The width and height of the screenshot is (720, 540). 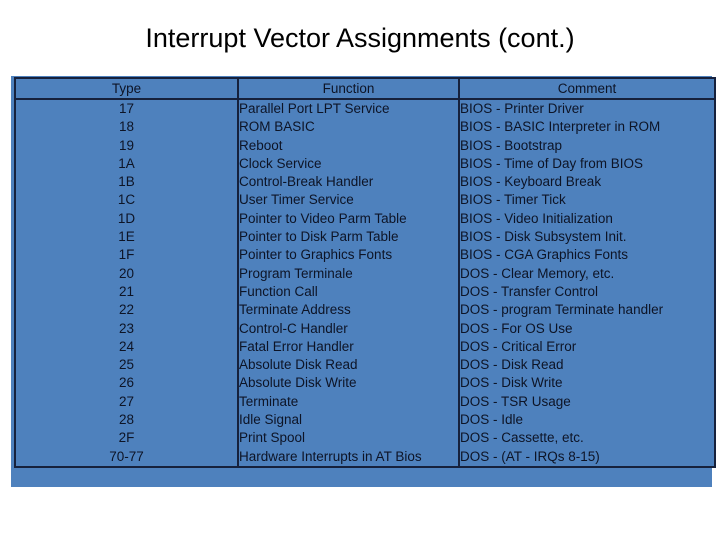 What do you see at coordinates (348, 402) in the screenshot?
I see `cell-function: Terminate` at bounding box center [348, 402].